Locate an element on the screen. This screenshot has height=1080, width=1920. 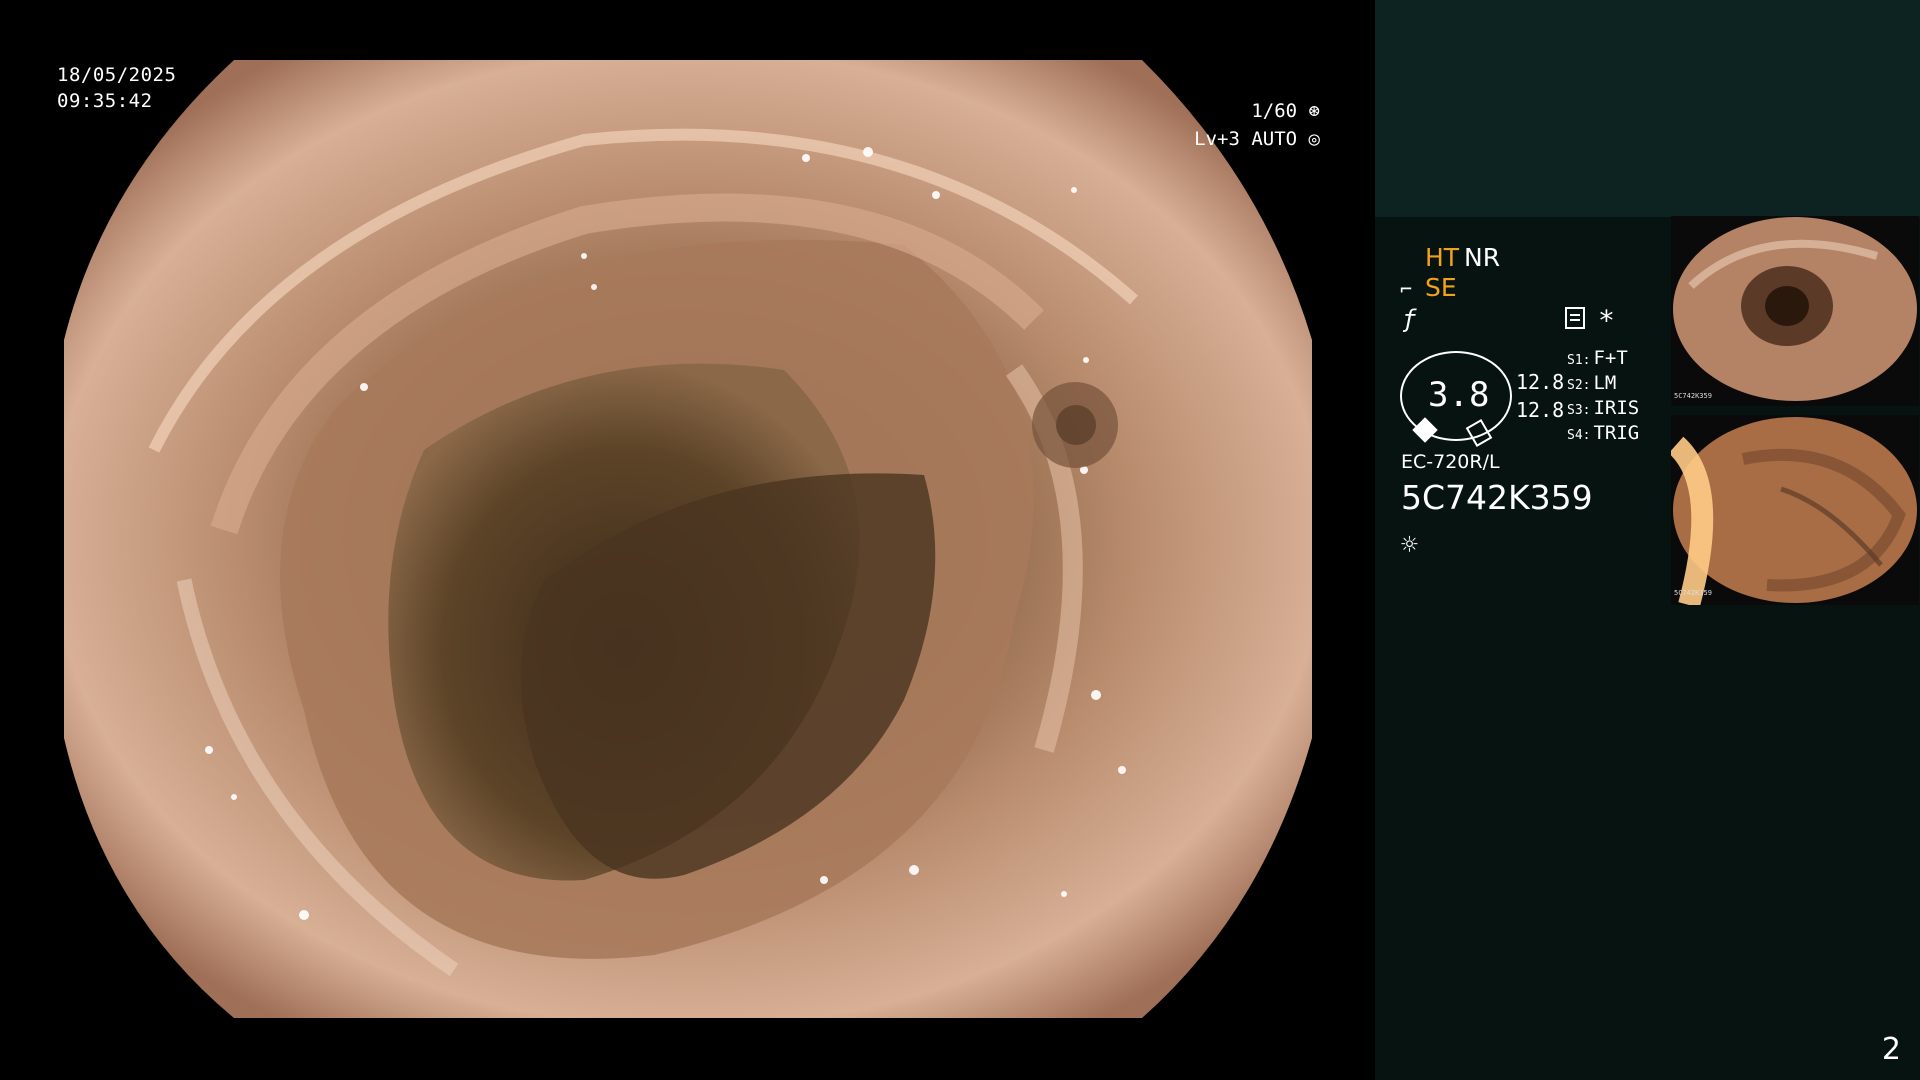
serial-number: 5C742K359 is located at coordinates (1497, 497).